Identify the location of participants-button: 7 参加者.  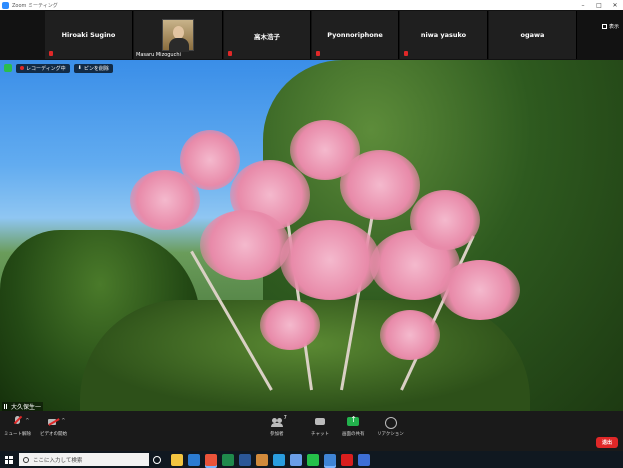
(278, 426).